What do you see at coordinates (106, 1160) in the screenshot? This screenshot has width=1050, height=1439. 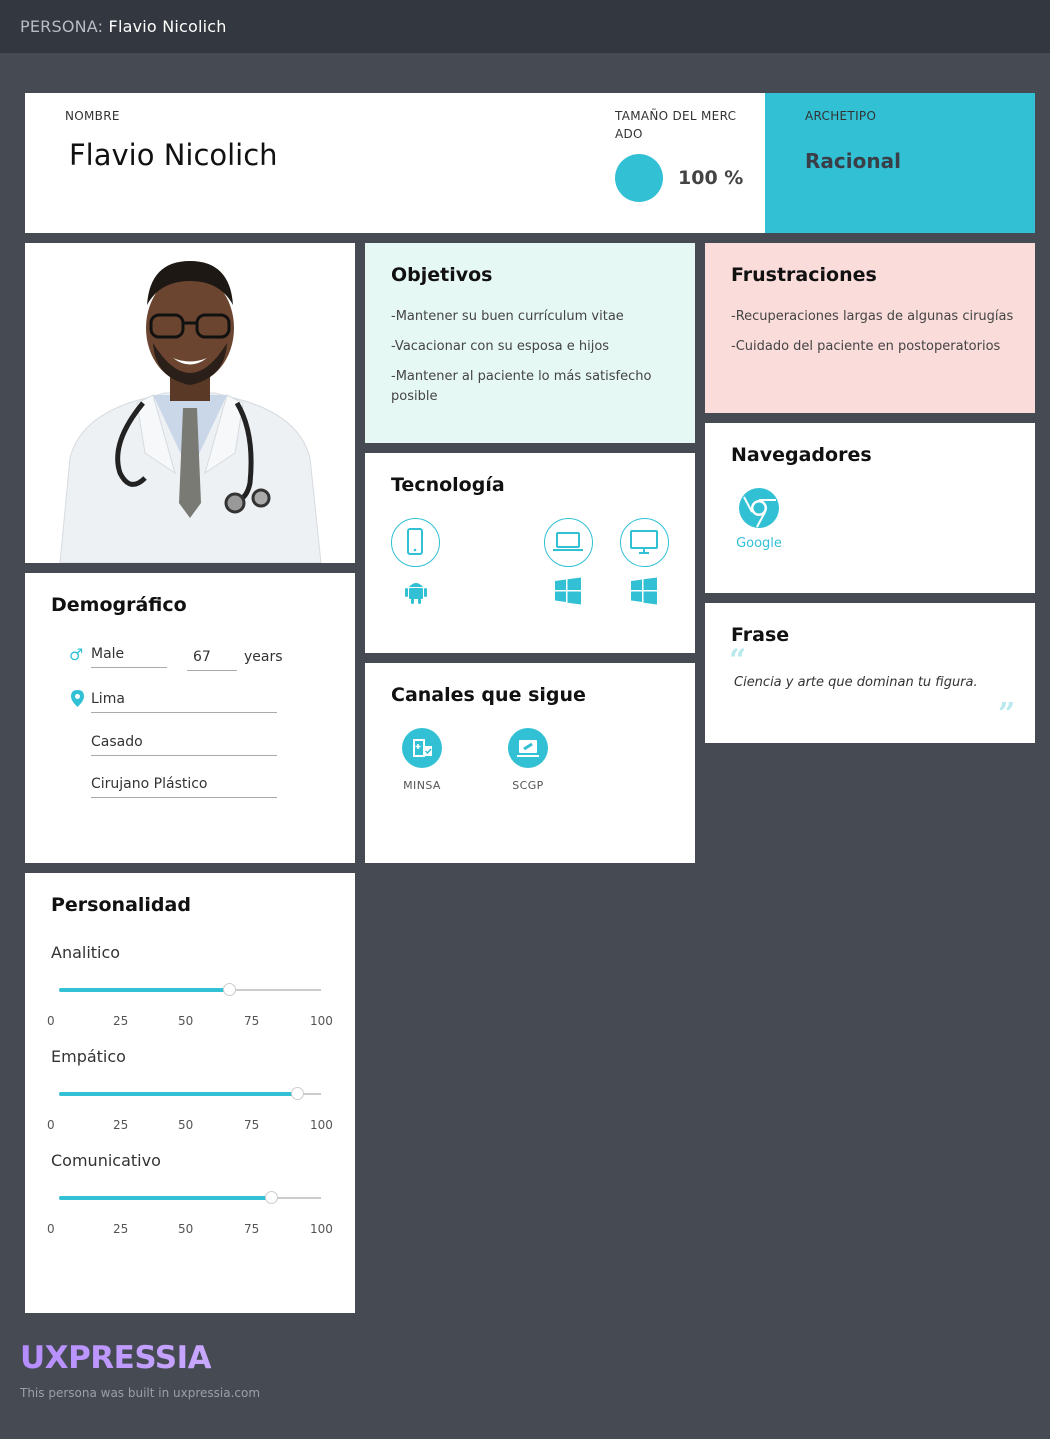 I see `trait-label: Comunicativo` at bounding box center [106, 1160].